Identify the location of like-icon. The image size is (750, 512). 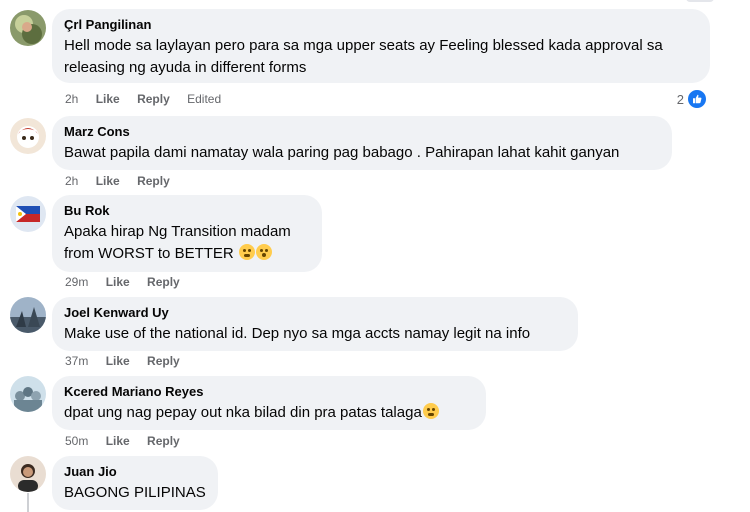
(697, 99).